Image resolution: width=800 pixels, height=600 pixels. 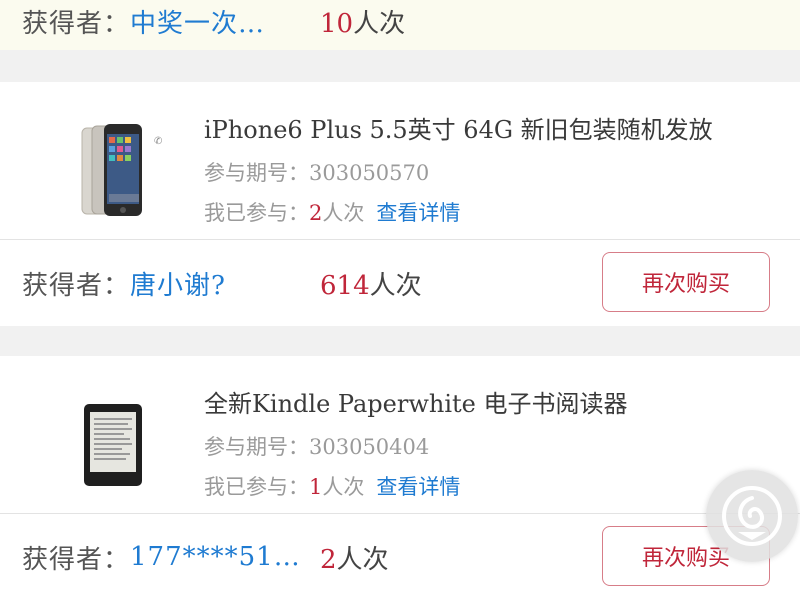 I want to click on product-title: 全新Kindle Paperwhite 电子书阅读器, so click(x=416, y=401).